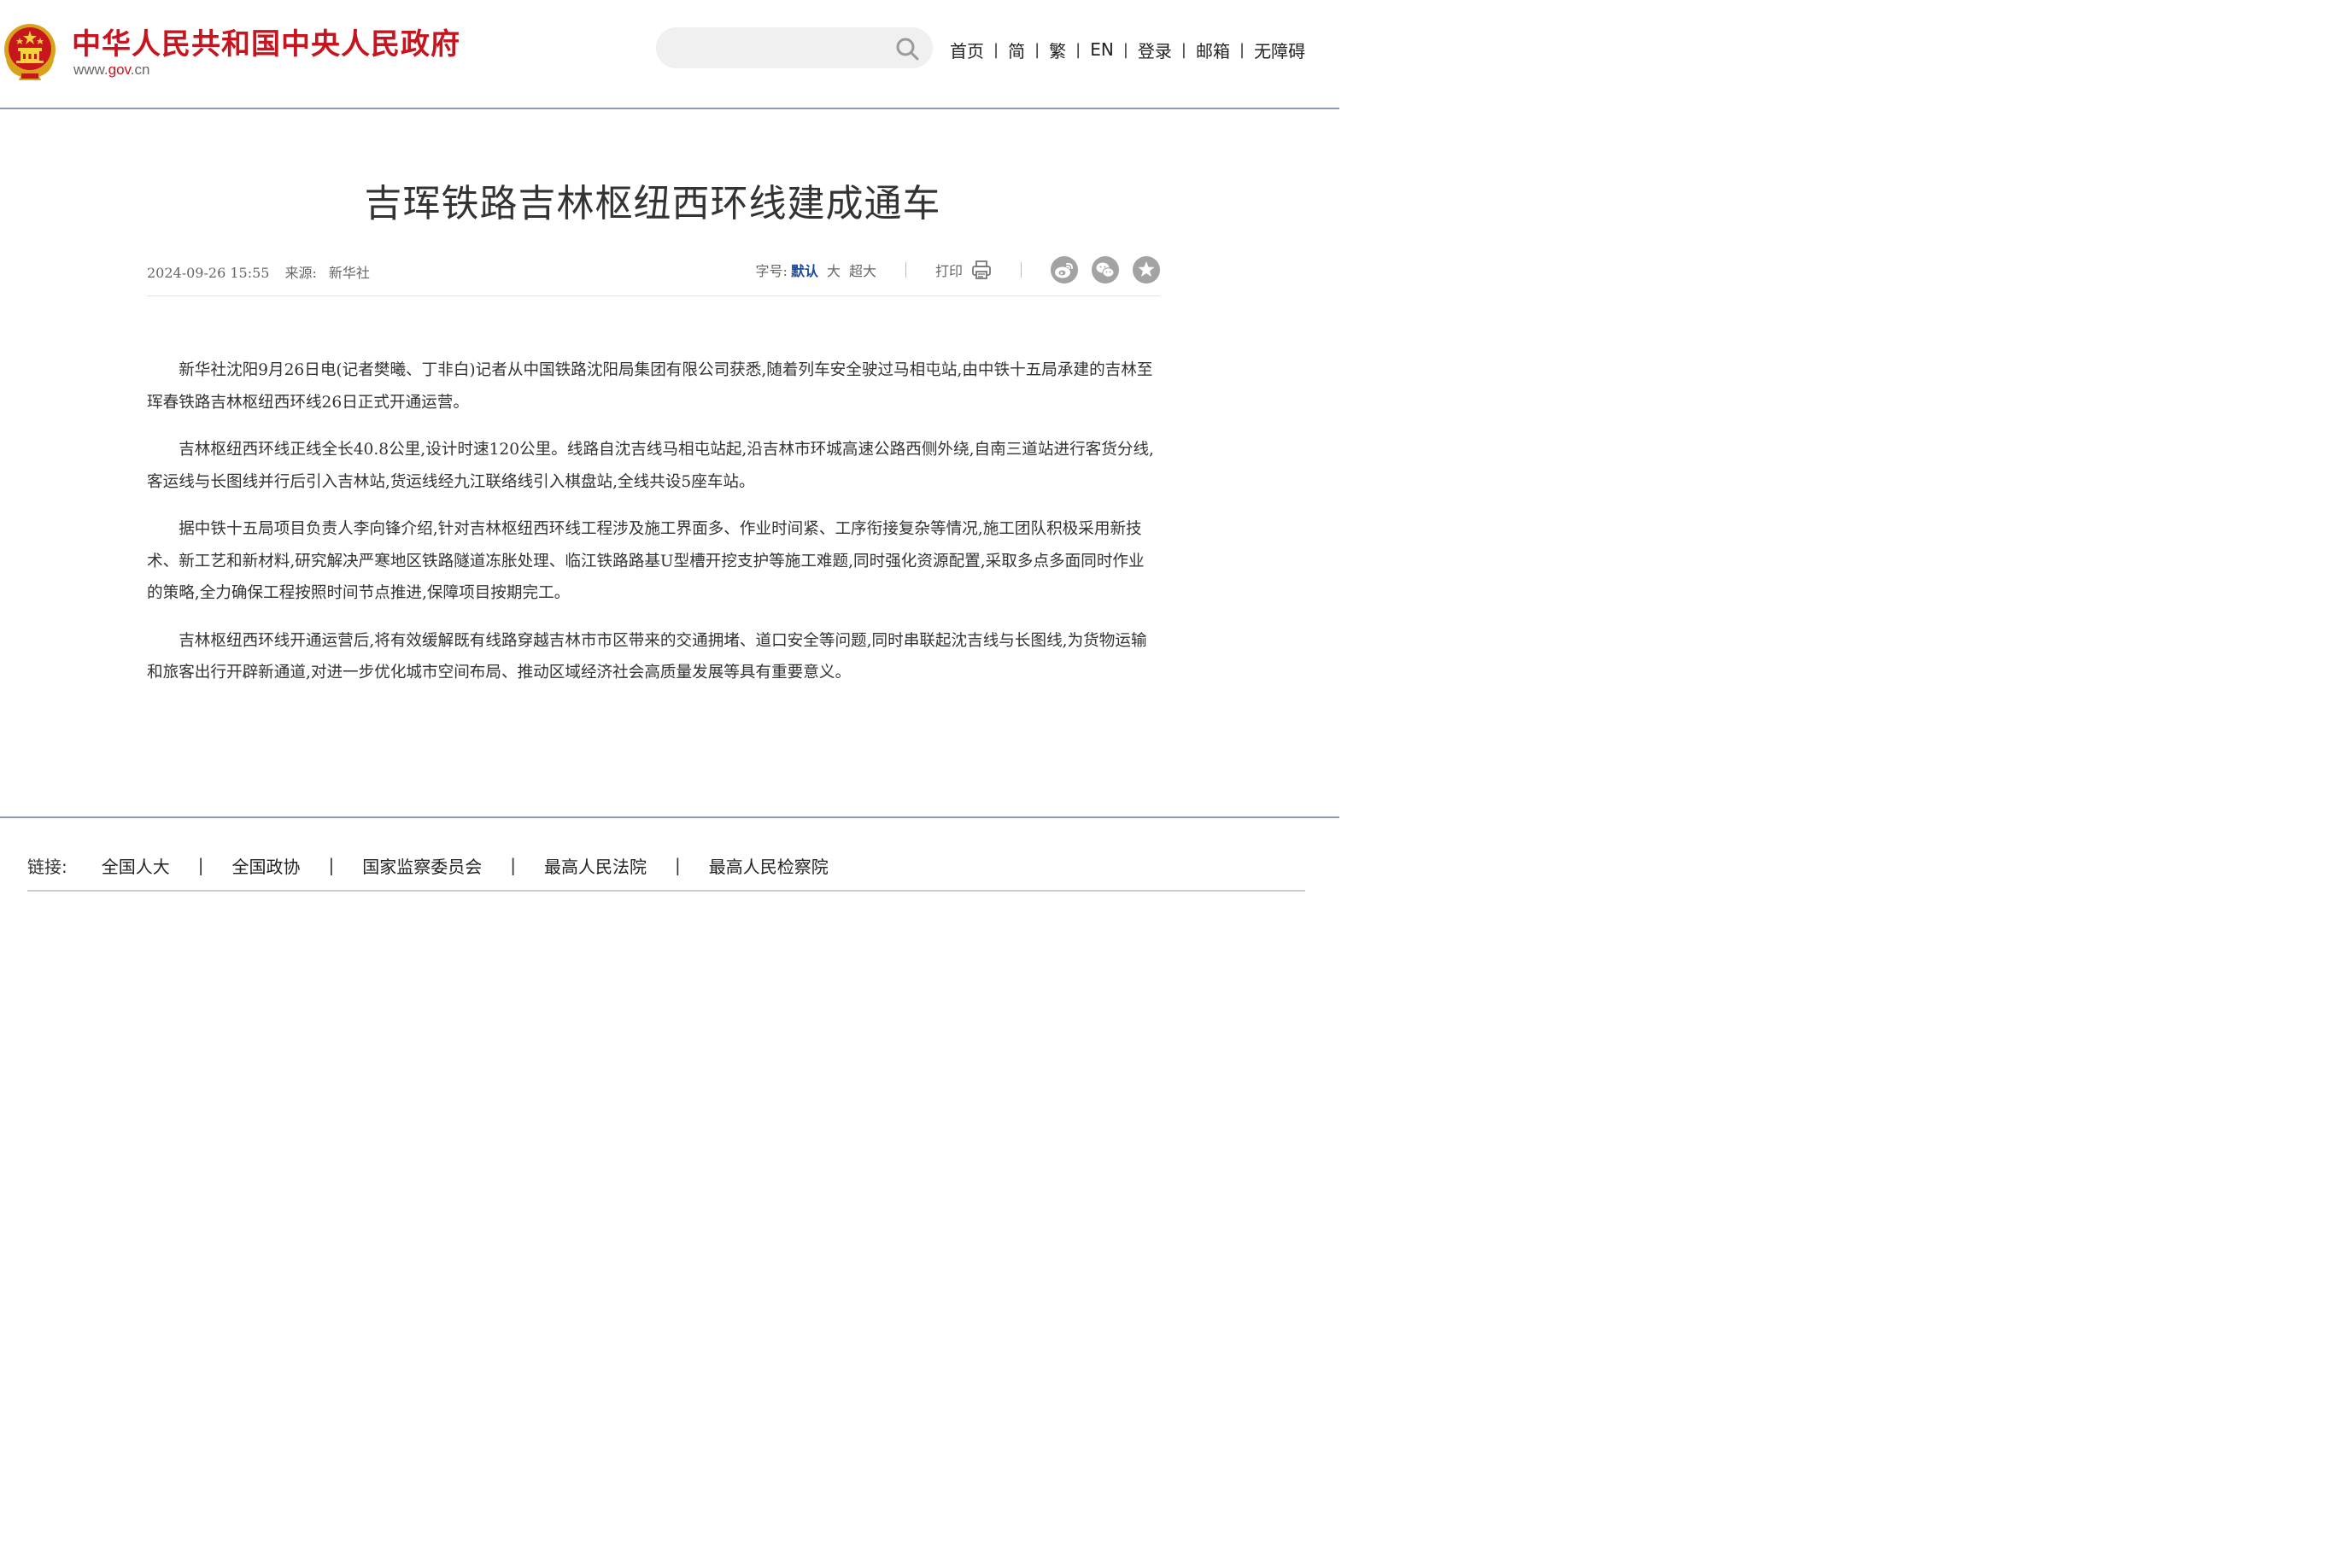 The width and height of the screenshot is (2349, 1568). I want to click on national-emblem-icon, so click(30, 51).